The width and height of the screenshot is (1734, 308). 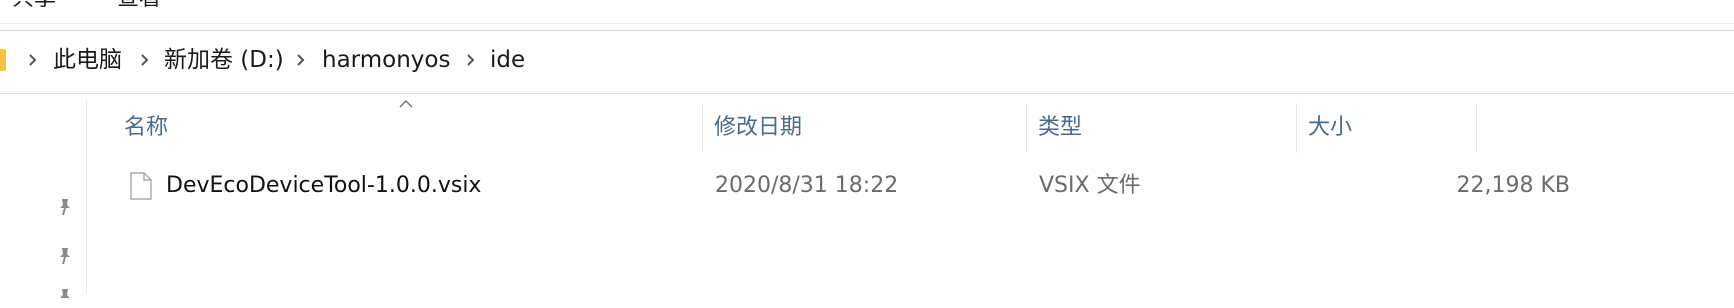 What do you see at coordinates (1060, 128) in the screenshot?
I see `column-header-type: 类型` at bounding box center [1060, 128].